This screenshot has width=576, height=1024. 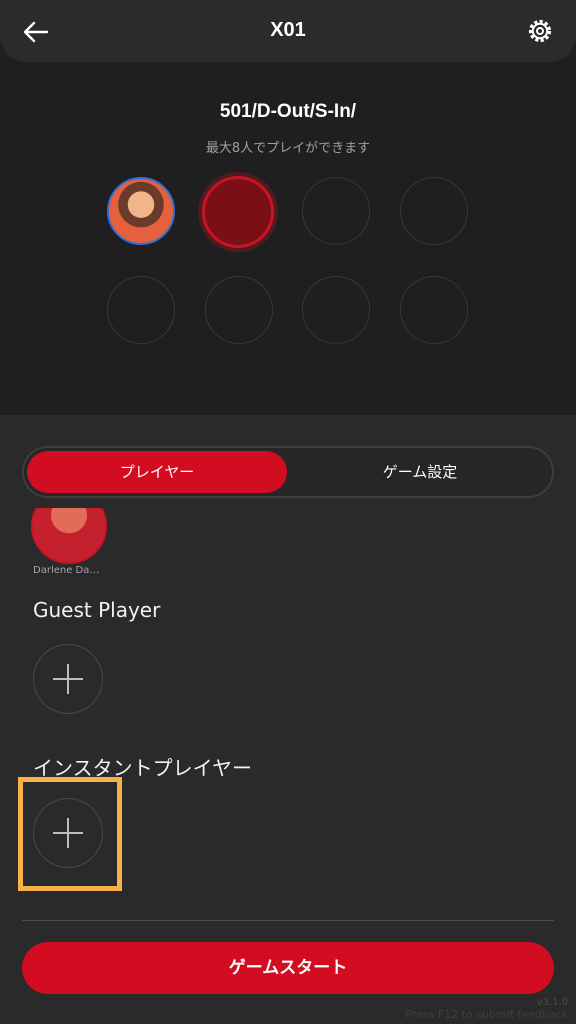 I want to click on version-label: v3.1.0, so click(x=552, y=1002).